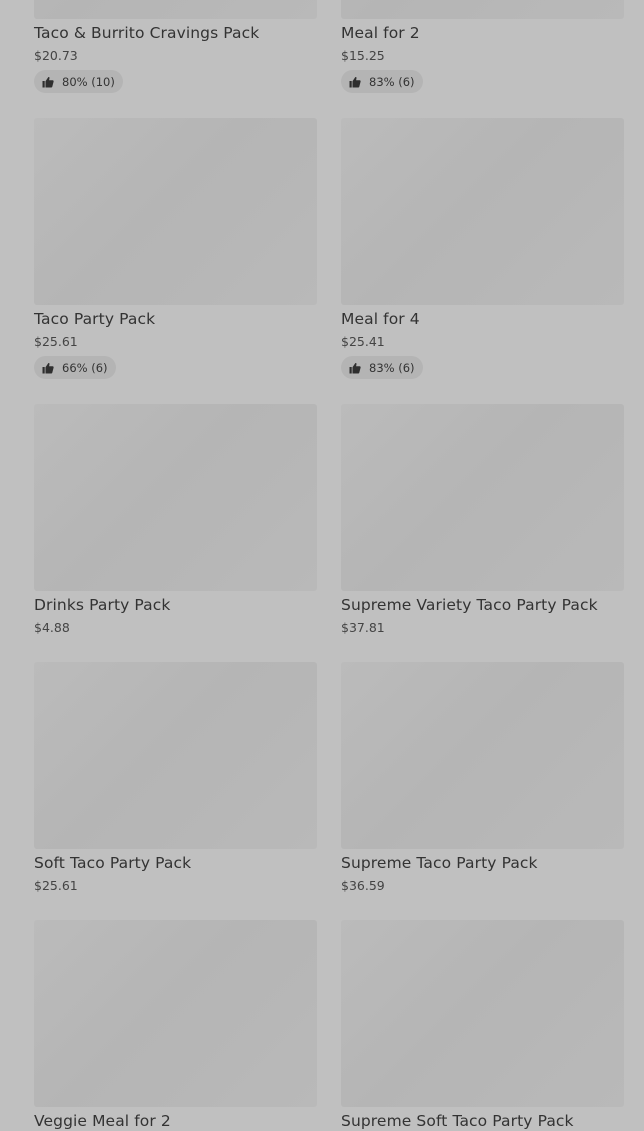 This screenshot has height=1131, width=644. I want to click on product-price: $4.88, so click(52, 627).